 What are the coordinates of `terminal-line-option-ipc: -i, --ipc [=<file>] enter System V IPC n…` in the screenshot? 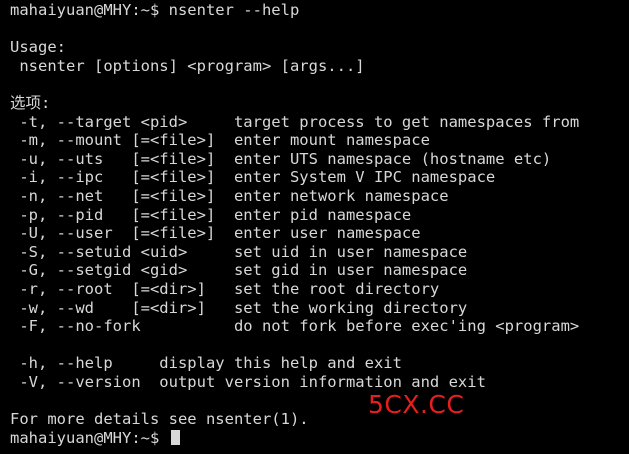 It's located at (253, 177).